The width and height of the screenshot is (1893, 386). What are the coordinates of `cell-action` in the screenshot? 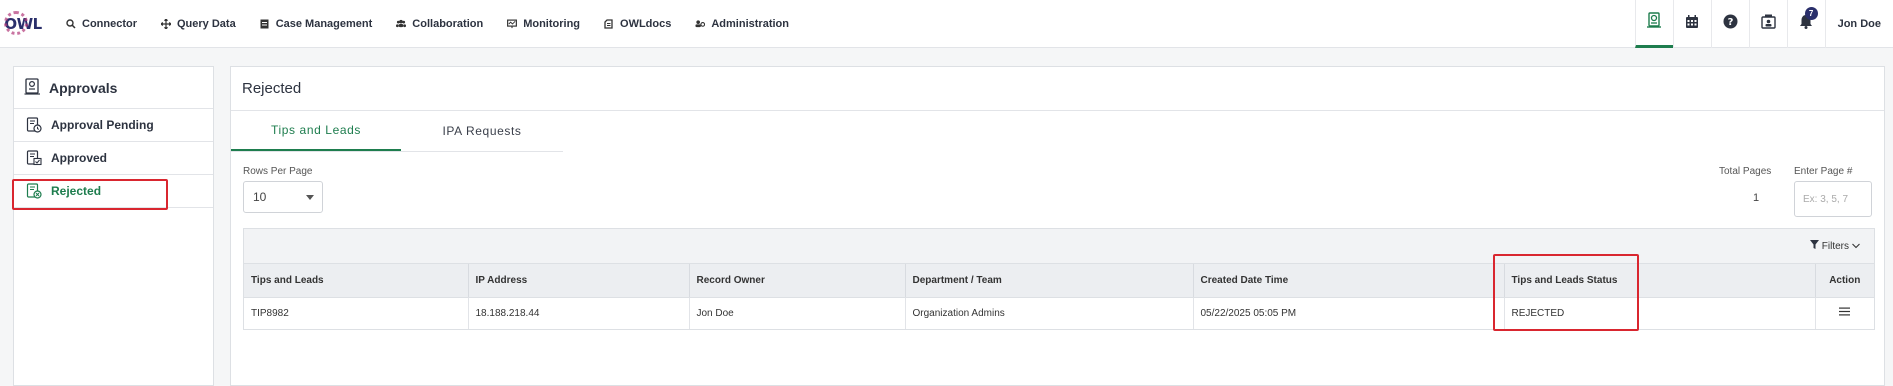 It's located at (1844, 313).